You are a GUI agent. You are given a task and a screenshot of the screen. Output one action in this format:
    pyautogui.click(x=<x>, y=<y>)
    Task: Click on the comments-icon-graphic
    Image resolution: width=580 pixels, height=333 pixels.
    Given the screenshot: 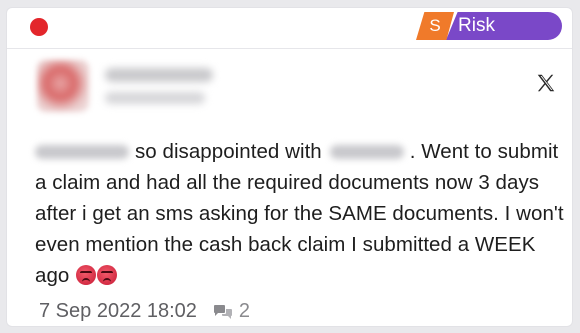 What is the action you would take?
    pyautogui.click(x=222, y=312)
    